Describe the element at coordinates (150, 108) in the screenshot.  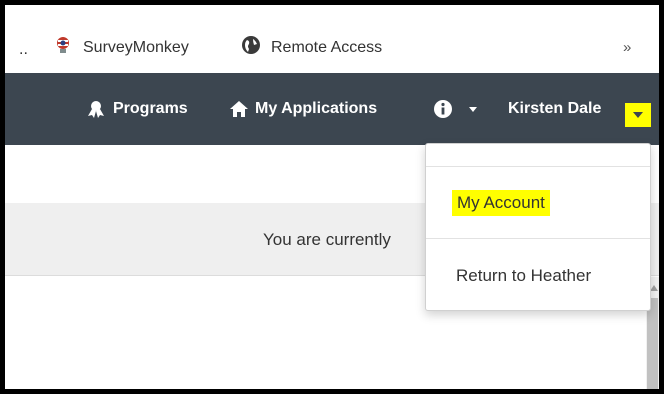
I see `nav-programs-label: Programs` at that location.